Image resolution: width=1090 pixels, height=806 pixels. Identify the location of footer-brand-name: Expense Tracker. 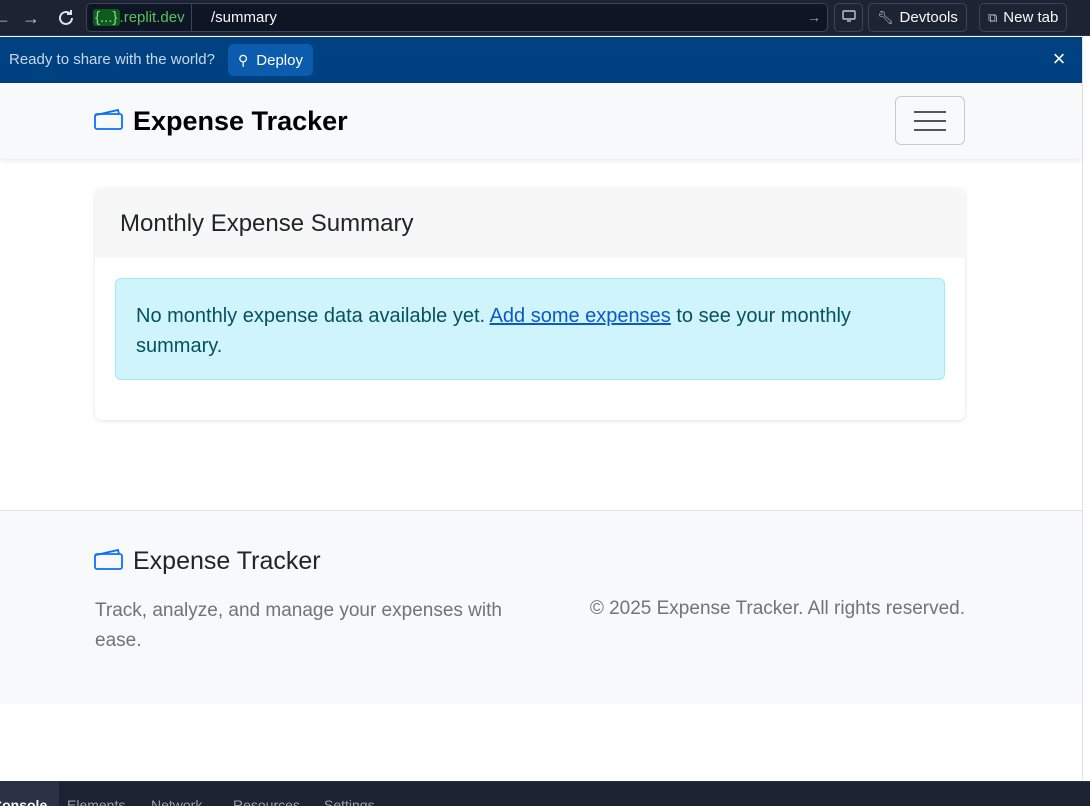
(227, 561).